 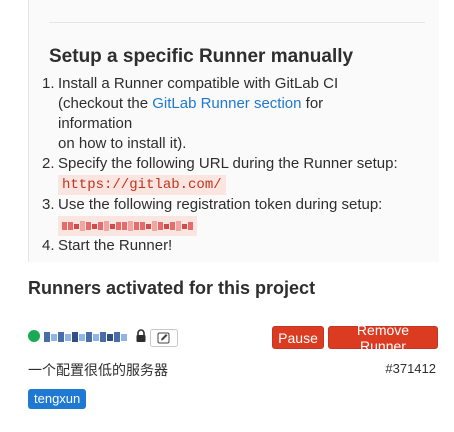 I want to click on remove-runner-button: Remove Runner, so click(x=383, y=338).